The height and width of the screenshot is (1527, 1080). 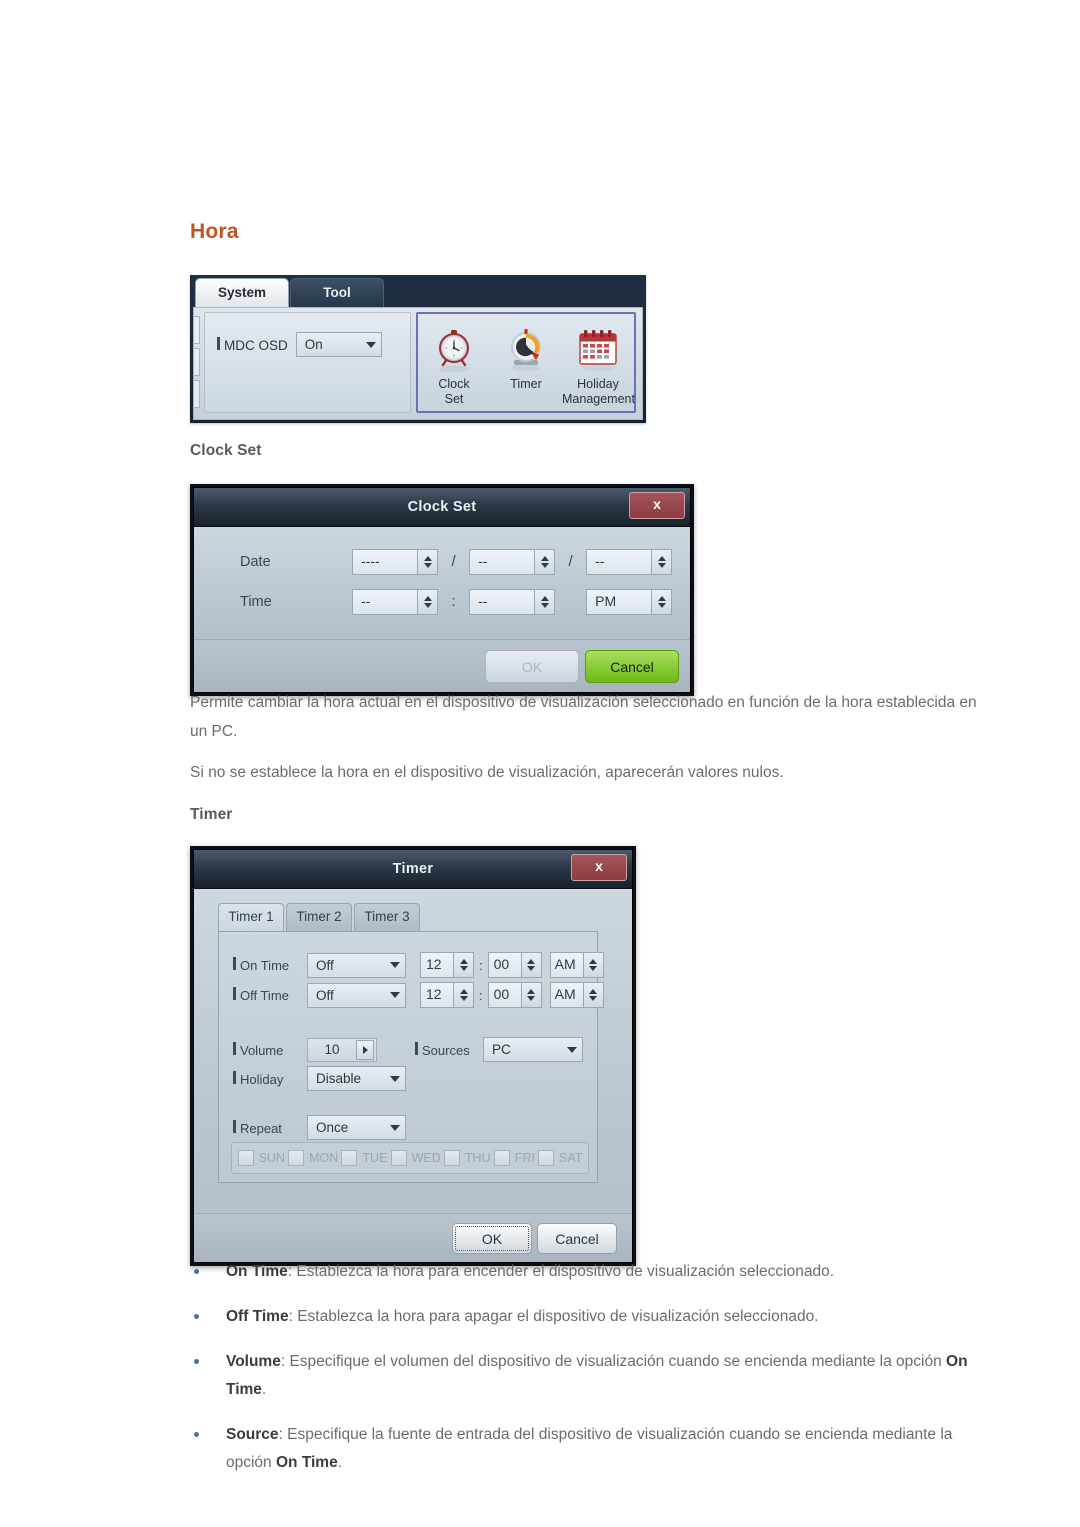 I want to click on holiday-management-icon, so click(x=598, y=347).